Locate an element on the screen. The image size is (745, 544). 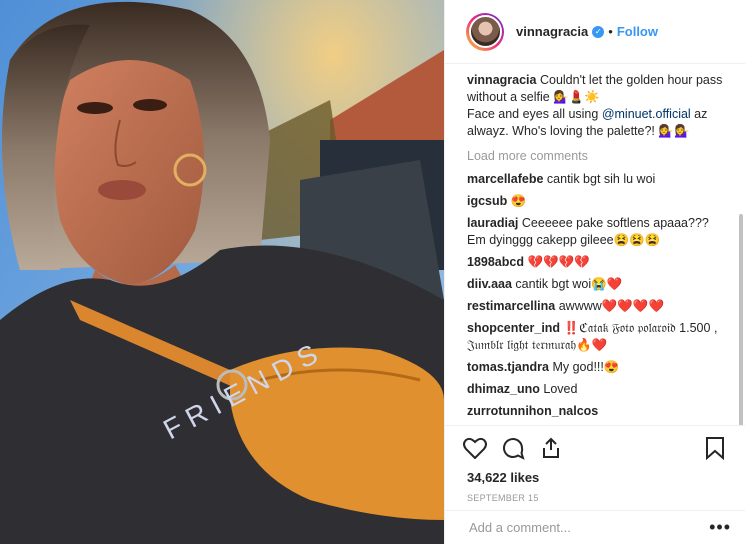
comment-text: cantik bgt woi😭❤️ is located at coordinates (569, 284).